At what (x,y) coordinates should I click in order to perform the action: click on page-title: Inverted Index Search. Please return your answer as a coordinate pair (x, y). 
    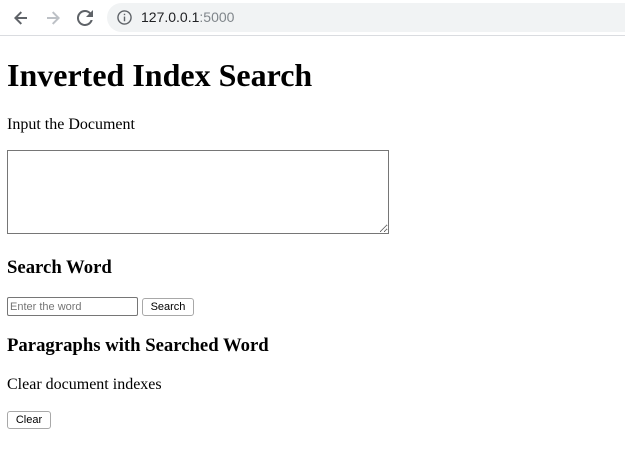
    Looking at the image, I should click on (160, 75).